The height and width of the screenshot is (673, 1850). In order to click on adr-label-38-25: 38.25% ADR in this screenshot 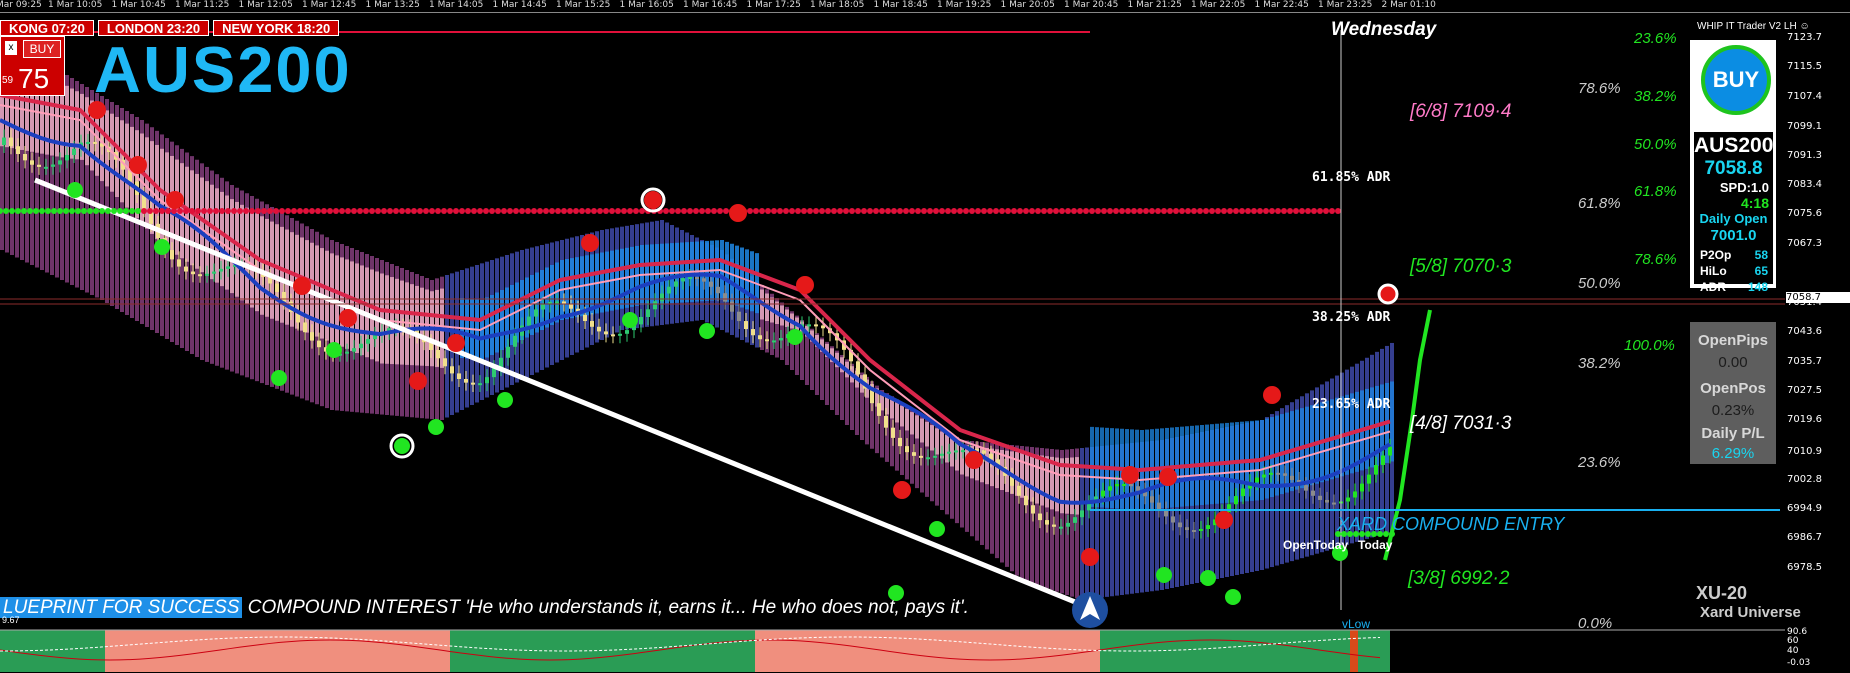, I will do `click(1351, 317)`.